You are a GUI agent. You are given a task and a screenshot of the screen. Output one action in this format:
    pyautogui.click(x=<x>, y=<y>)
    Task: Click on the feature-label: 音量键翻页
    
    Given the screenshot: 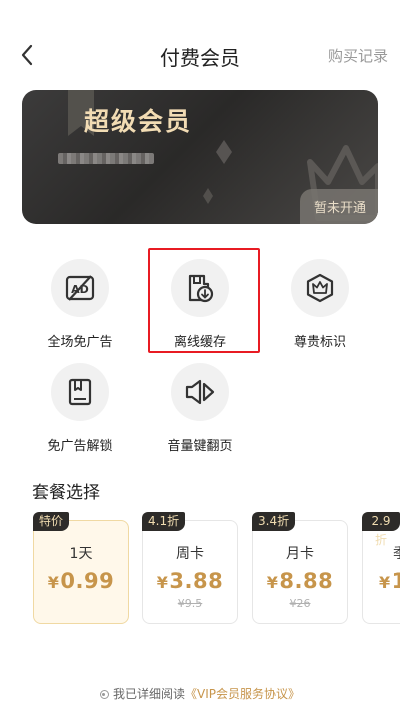 What is the action you would take?
    pyautogui.click(x=200, y=446)
    